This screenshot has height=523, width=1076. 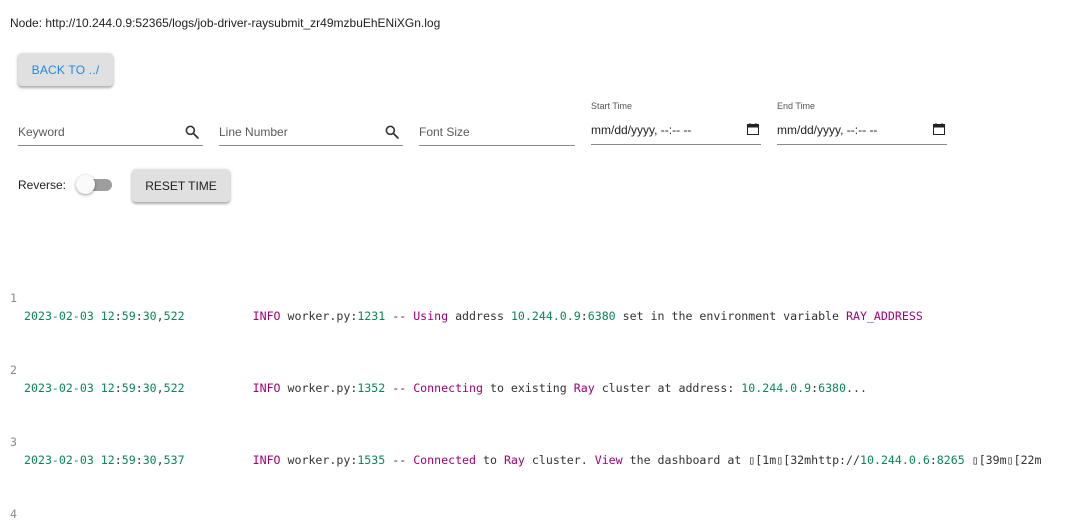 What do you see at coordinates (796, 106) in the screenshot?
I see `end-time-label: End Time` at bounding box center [796, 106].